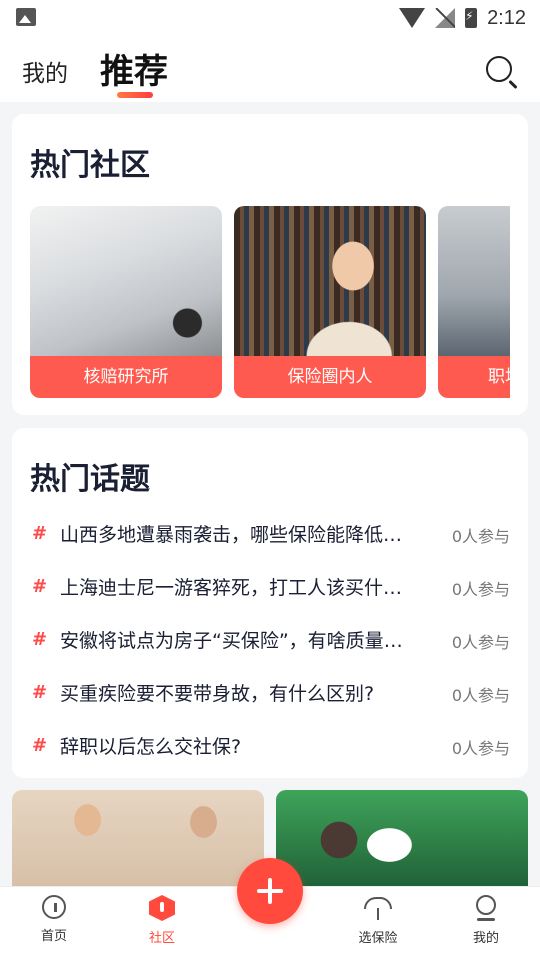  I want to click on topic-title: 山西多地遭暴雨袭击，哪些保险能降低损失？, so click(240, 535).